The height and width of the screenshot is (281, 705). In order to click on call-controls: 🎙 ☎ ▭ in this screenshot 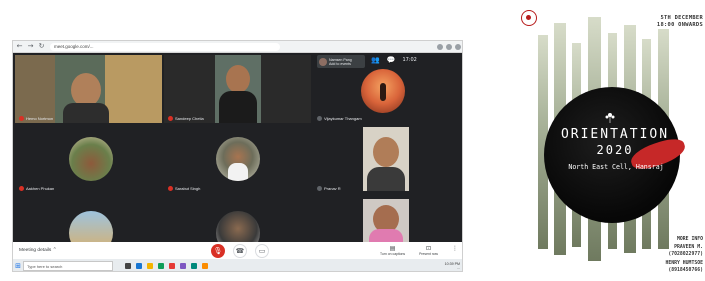, I will do `click(240, 250)`.